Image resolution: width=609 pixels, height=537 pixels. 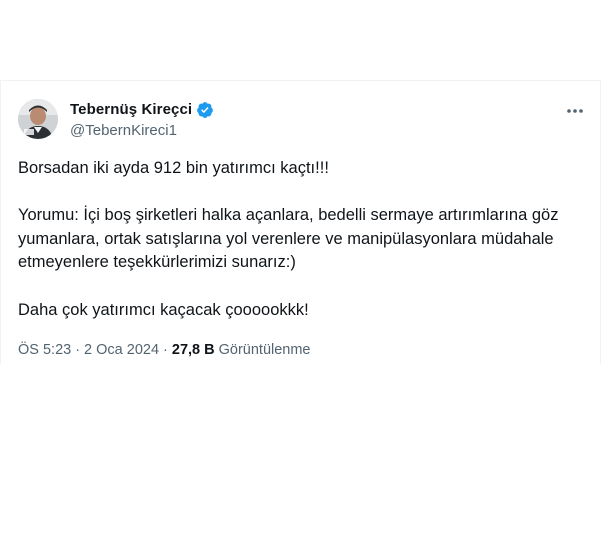 What do you see at coordinates (575, 111) in the screenshot?
I see `more-horizontal-icon` at bounding box center [575, 111].